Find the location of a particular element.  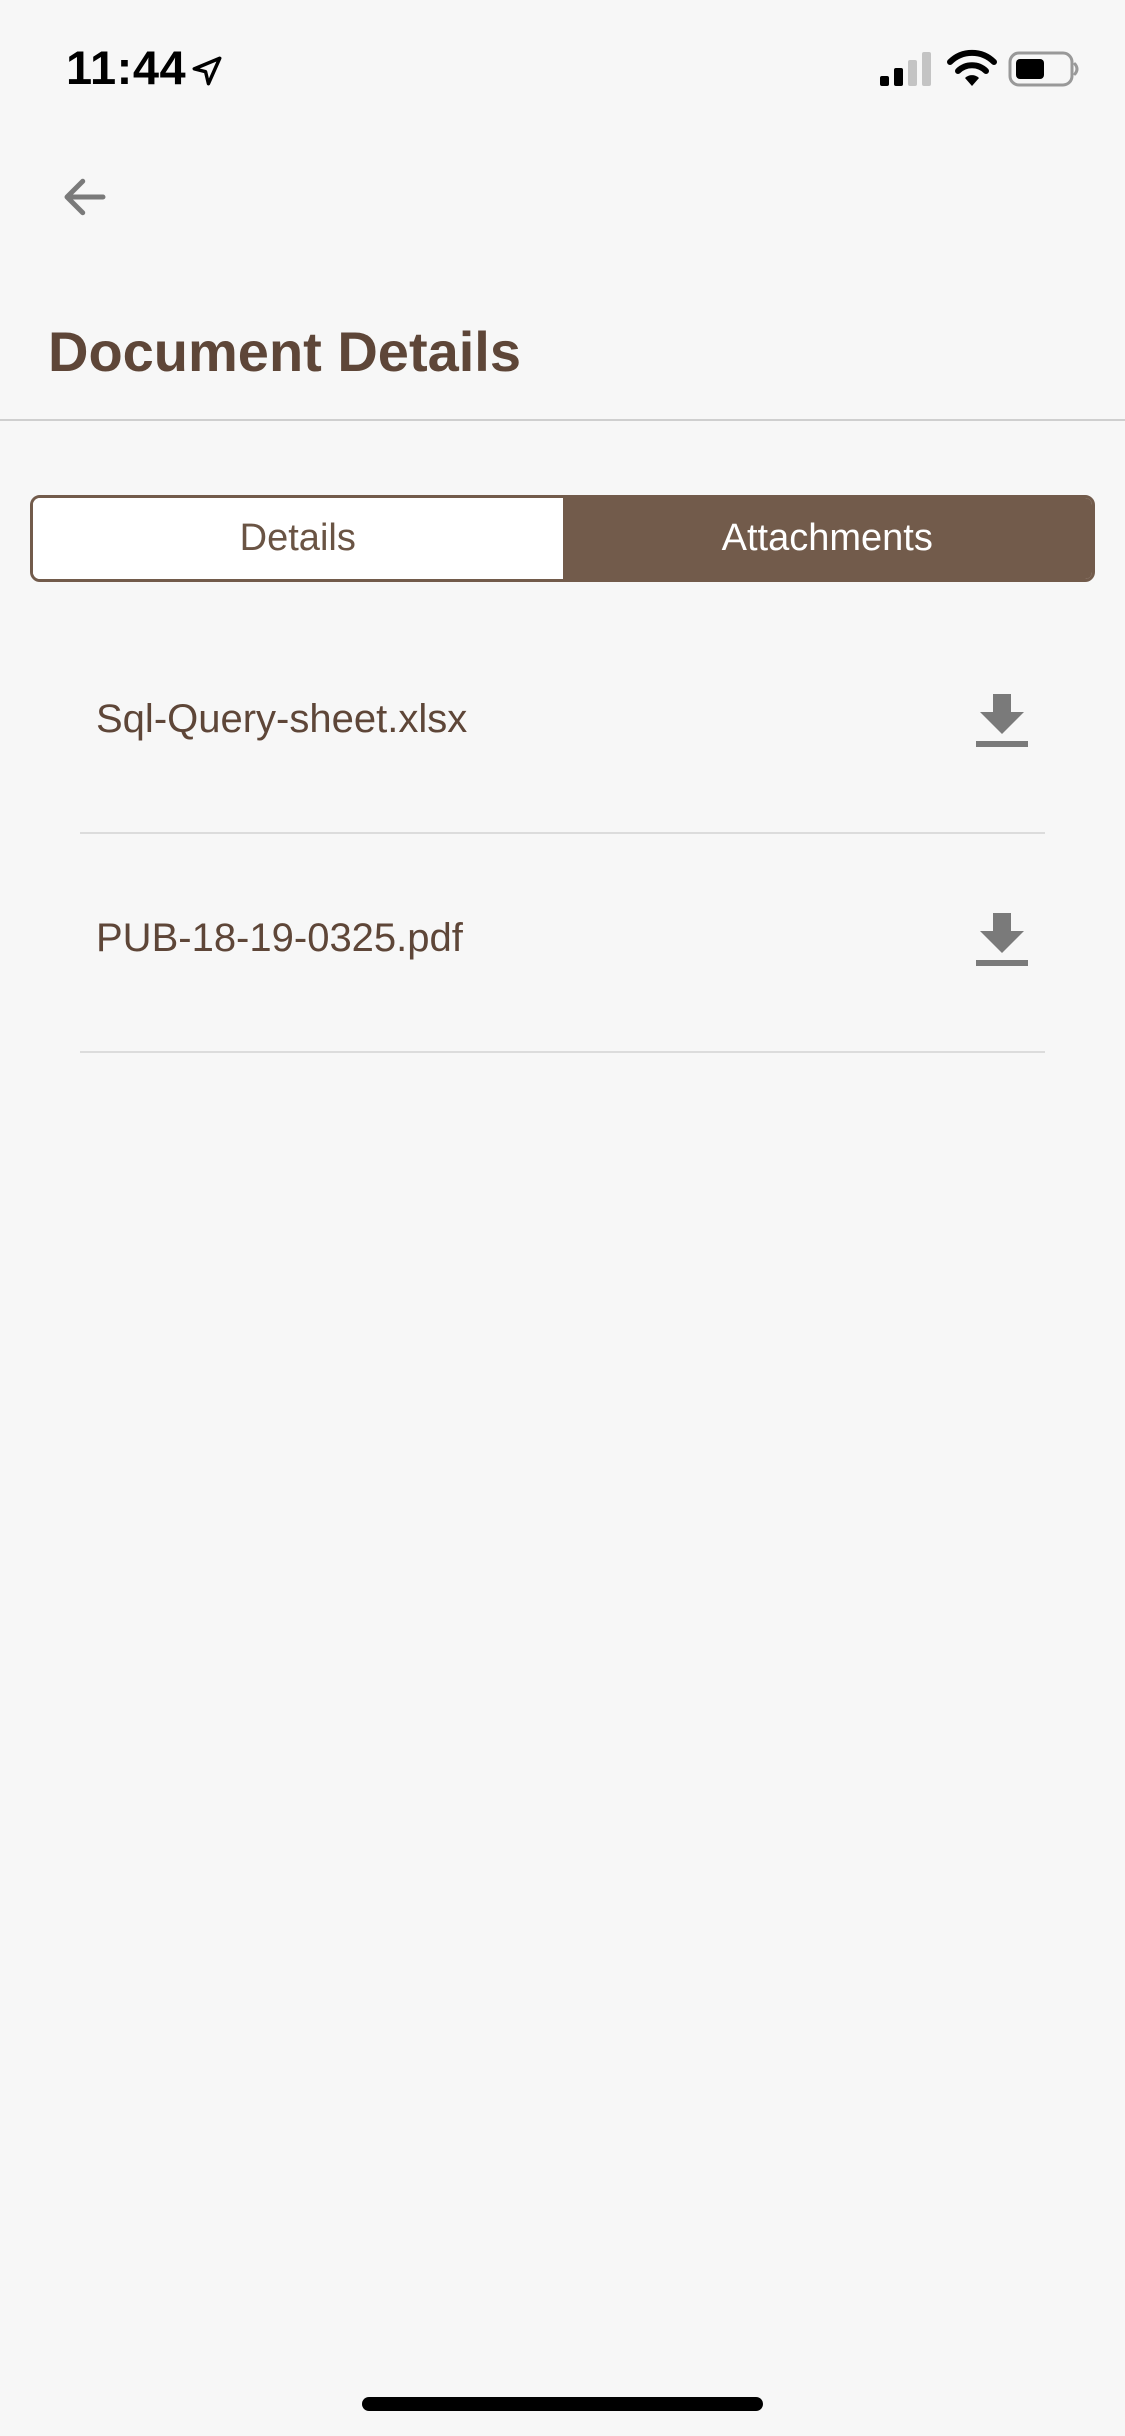

home-indicator is located at coordinates (562, 2404).